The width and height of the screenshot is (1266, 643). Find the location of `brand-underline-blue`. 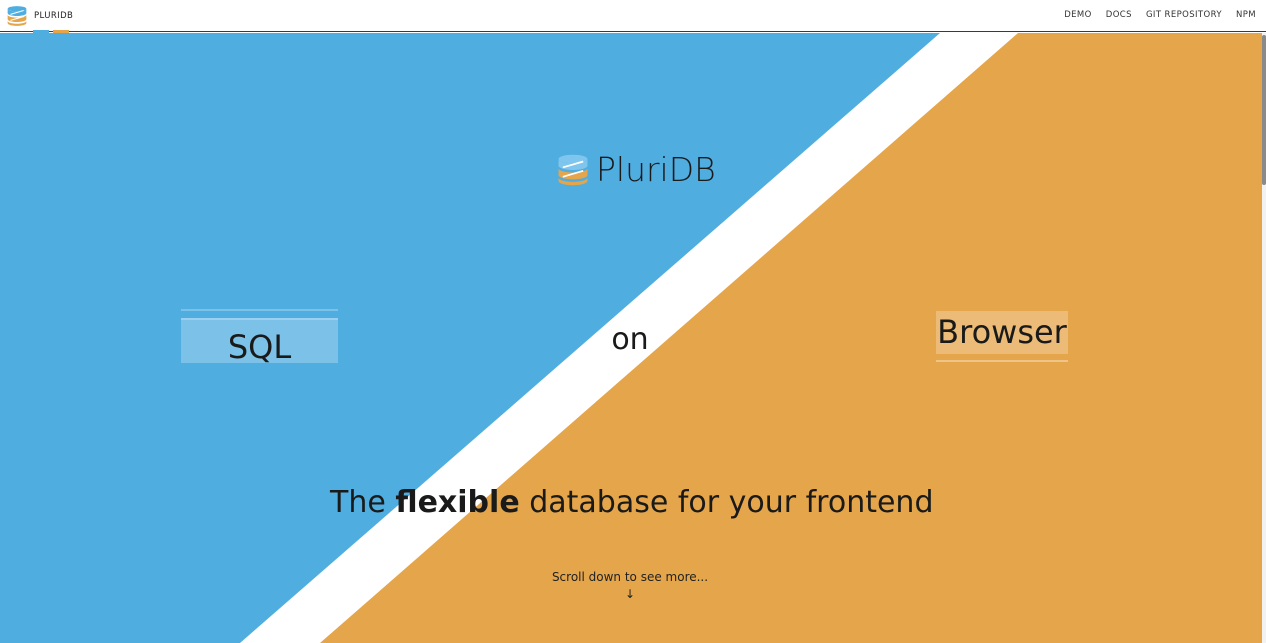

brand-underline-blue is located at coordinates (41, 31).